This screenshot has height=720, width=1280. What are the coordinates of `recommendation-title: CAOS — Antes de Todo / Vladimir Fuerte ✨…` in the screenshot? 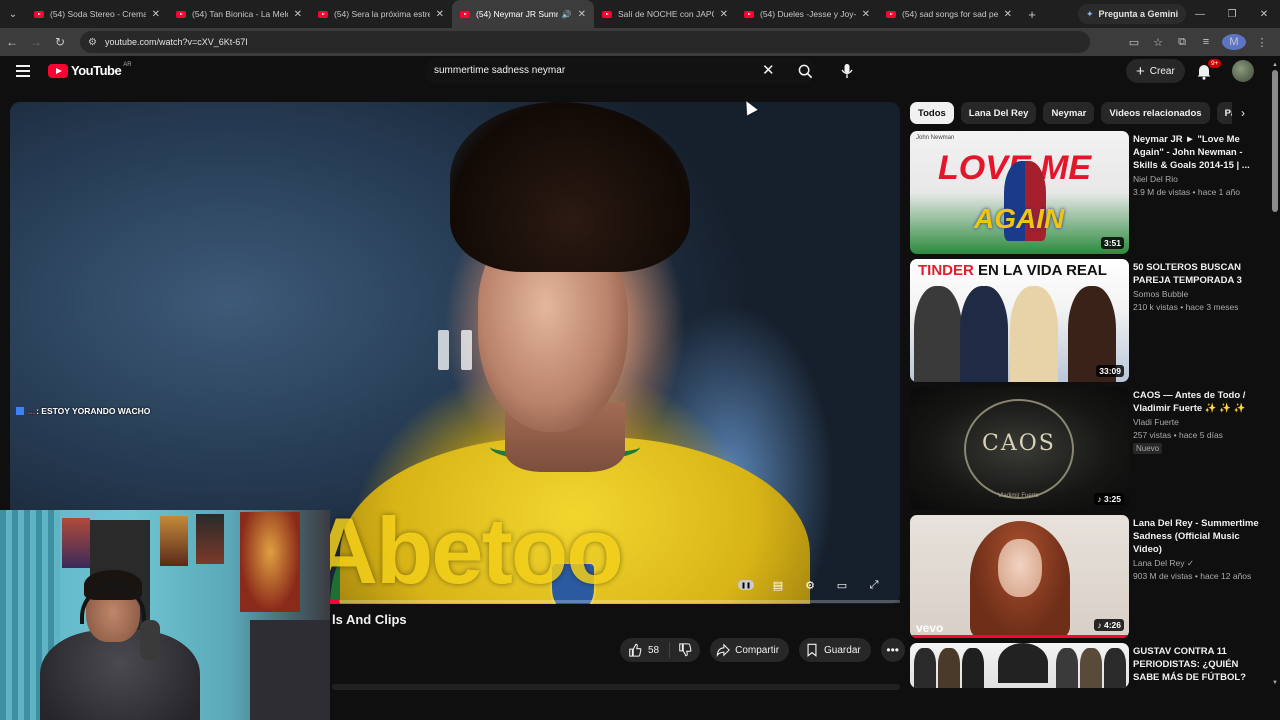 It's located at (1199, 402).